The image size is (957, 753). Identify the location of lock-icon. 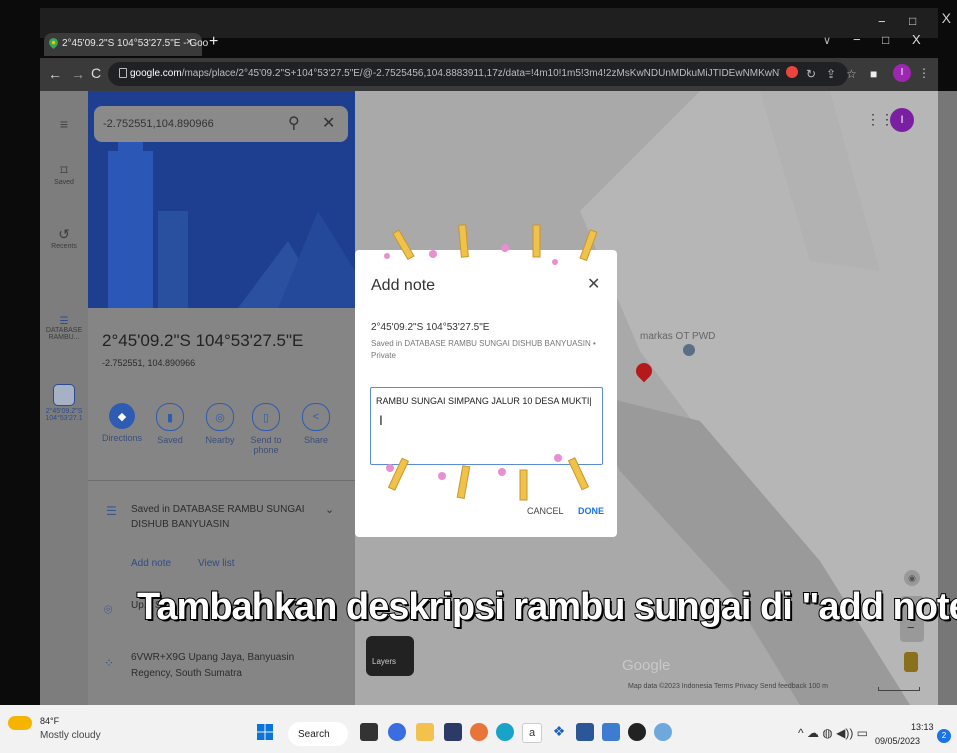
(123, 73).